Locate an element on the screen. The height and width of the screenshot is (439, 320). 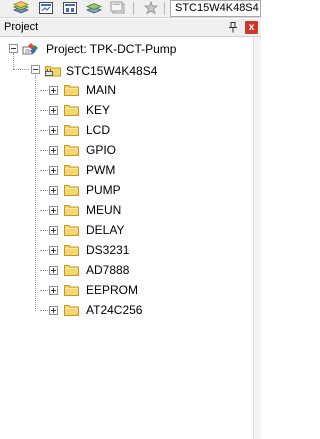
project-collapse-toggle is located at coordinates (13, 48).